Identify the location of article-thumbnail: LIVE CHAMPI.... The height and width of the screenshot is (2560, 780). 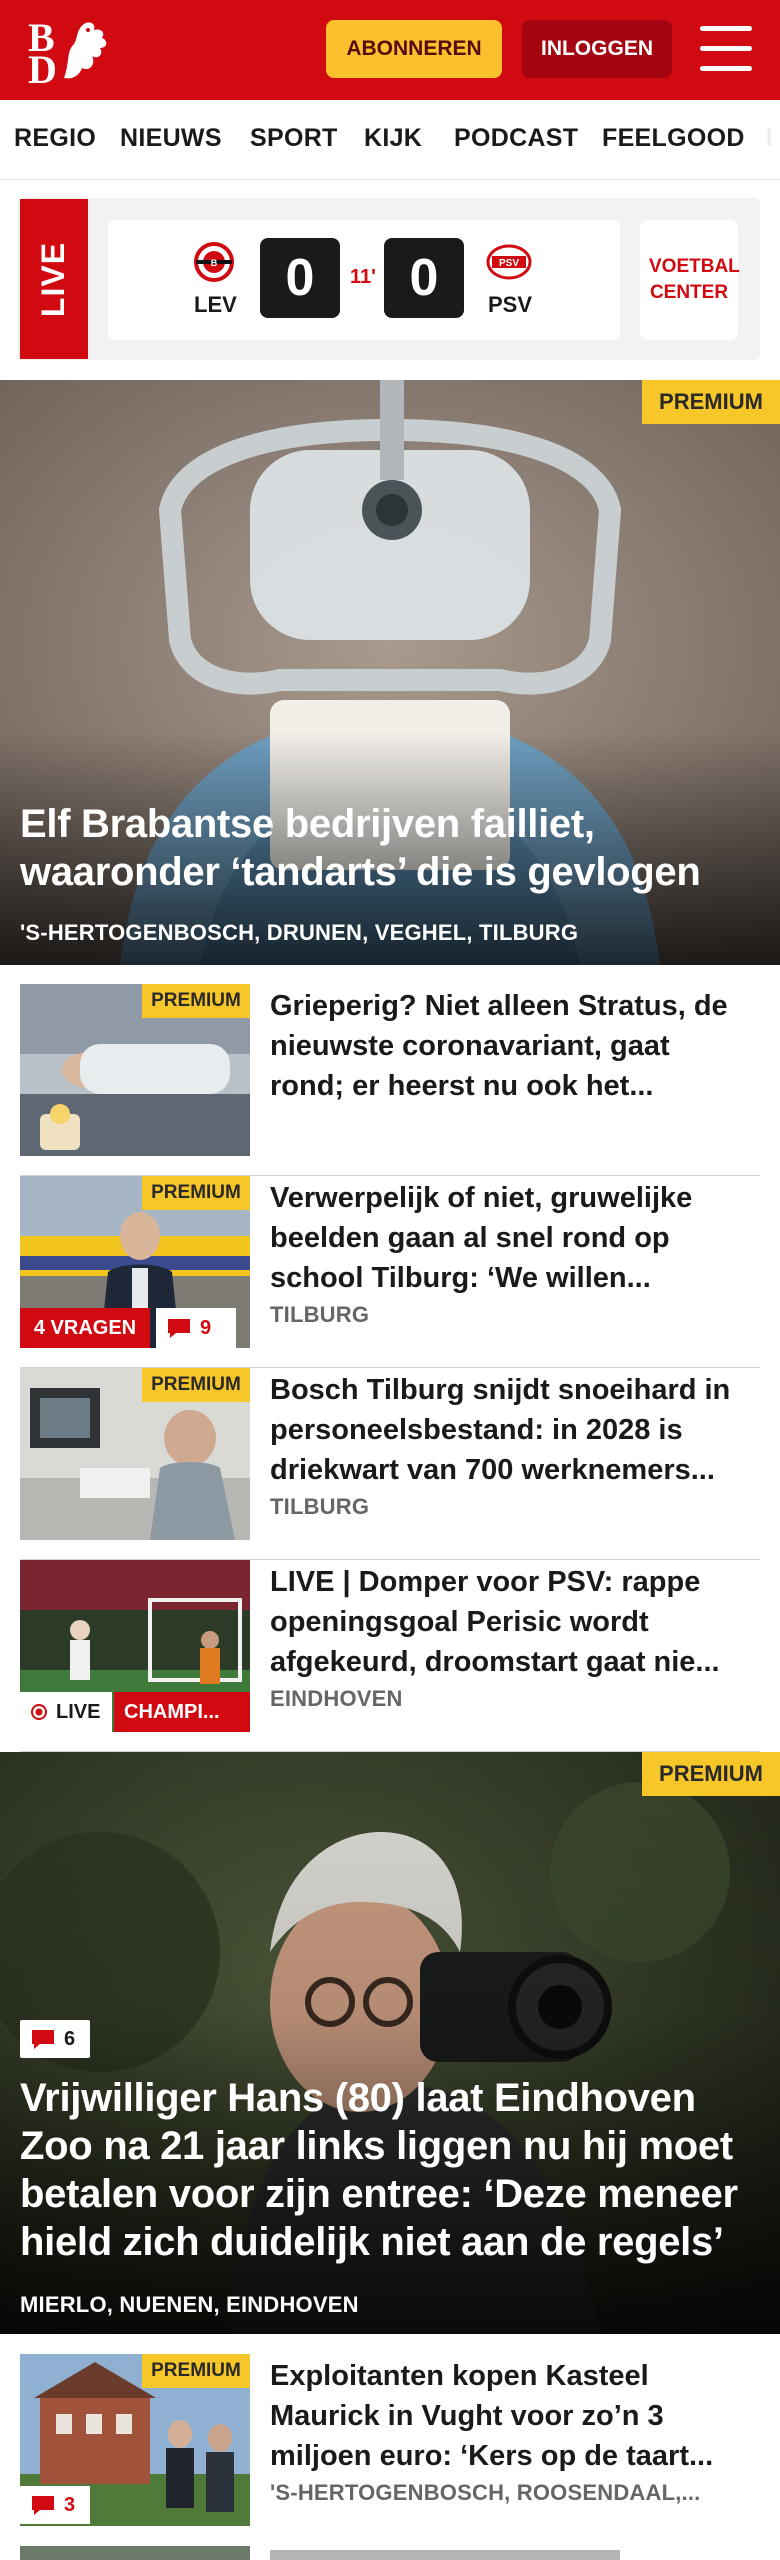
(135, 1646).